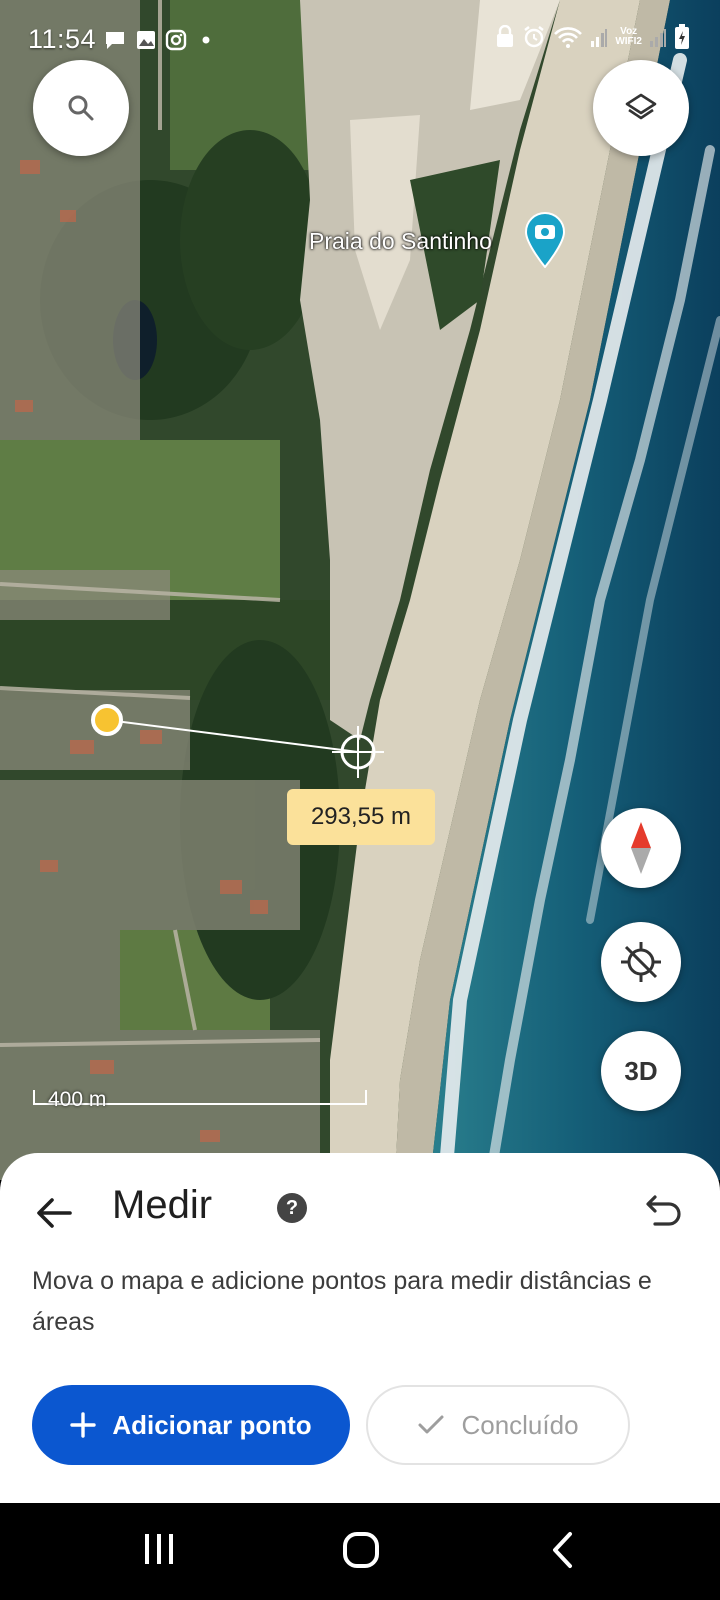  I want to click on alarm-icon, so click(534, 37).